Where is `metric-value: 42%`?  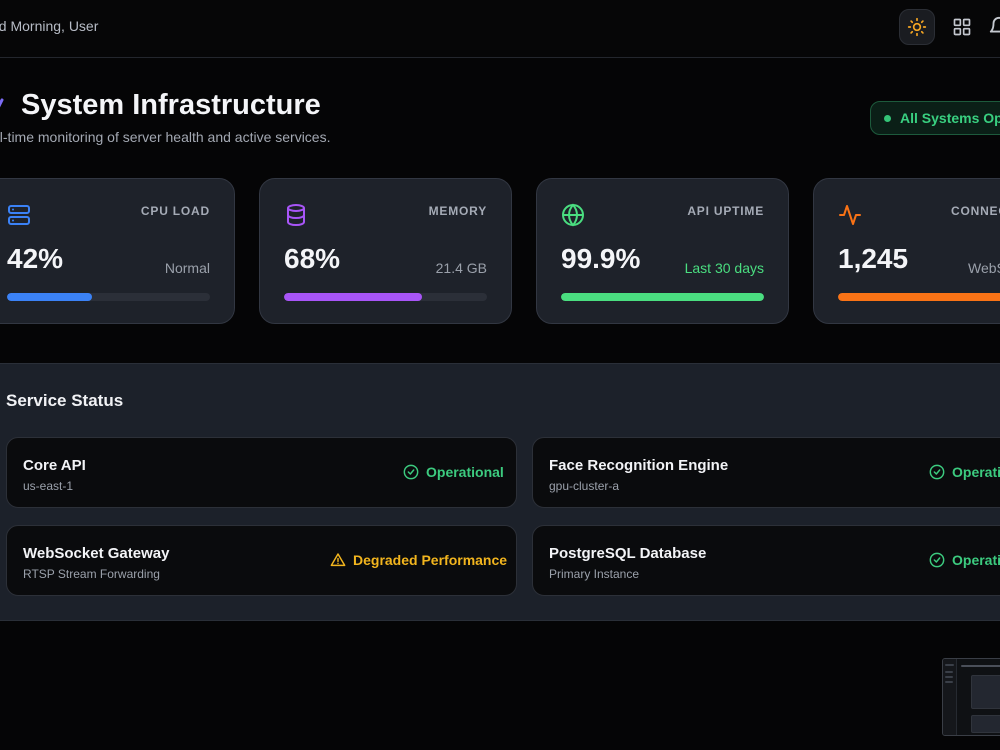 metric-value: 42% is located at coordinates (35, 258).